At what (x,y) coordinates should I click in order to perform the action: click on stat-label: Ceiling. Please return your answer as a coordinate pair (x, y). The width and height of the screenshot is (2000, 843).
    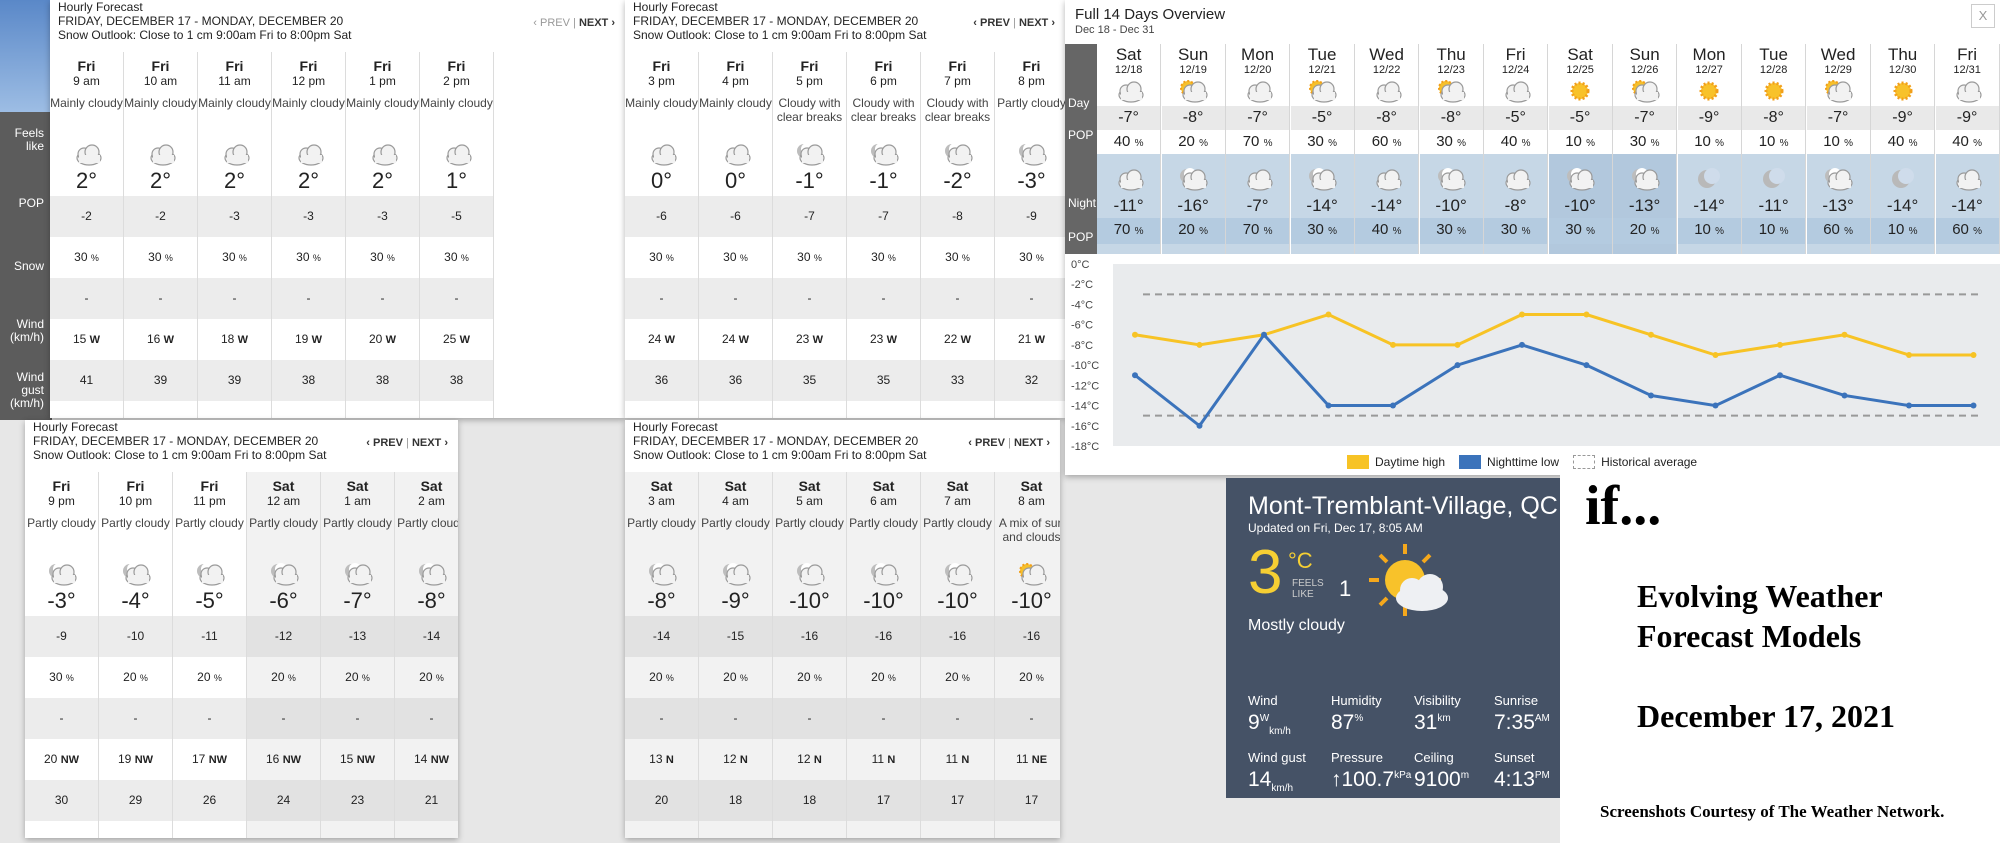
    Looking at the image, I should click on (1434, 757).